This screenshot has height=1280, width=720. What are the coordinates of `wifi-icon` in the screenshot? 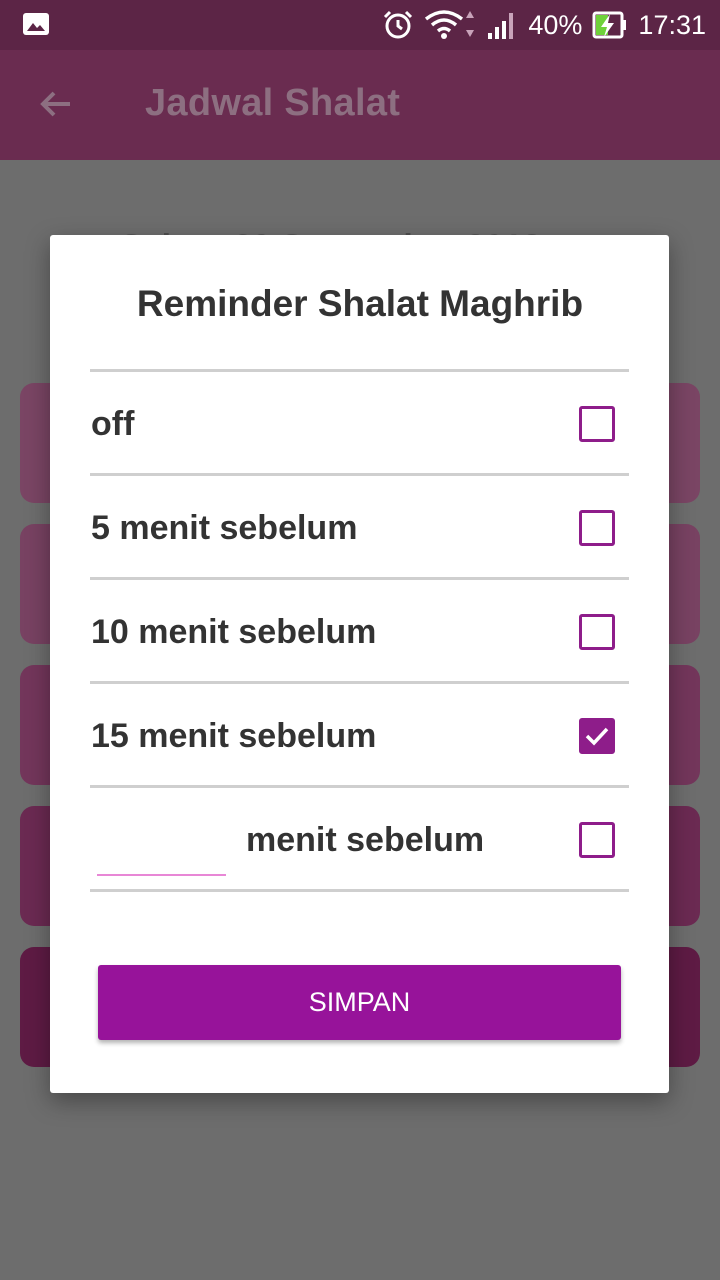 It's located at (450, 24).